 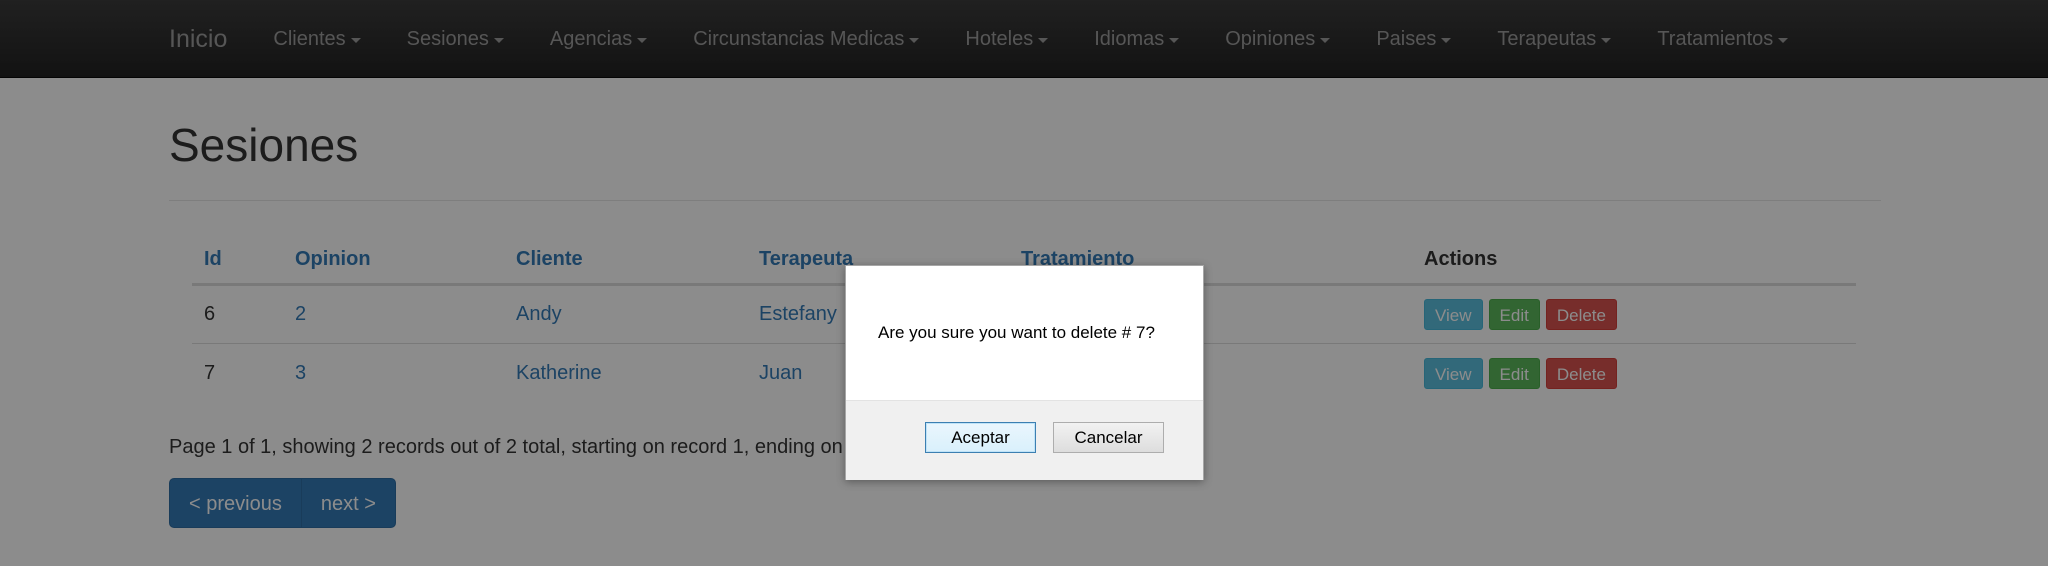 I want to click on cancel-button: Cancelar, so click(x=1108, y=437).